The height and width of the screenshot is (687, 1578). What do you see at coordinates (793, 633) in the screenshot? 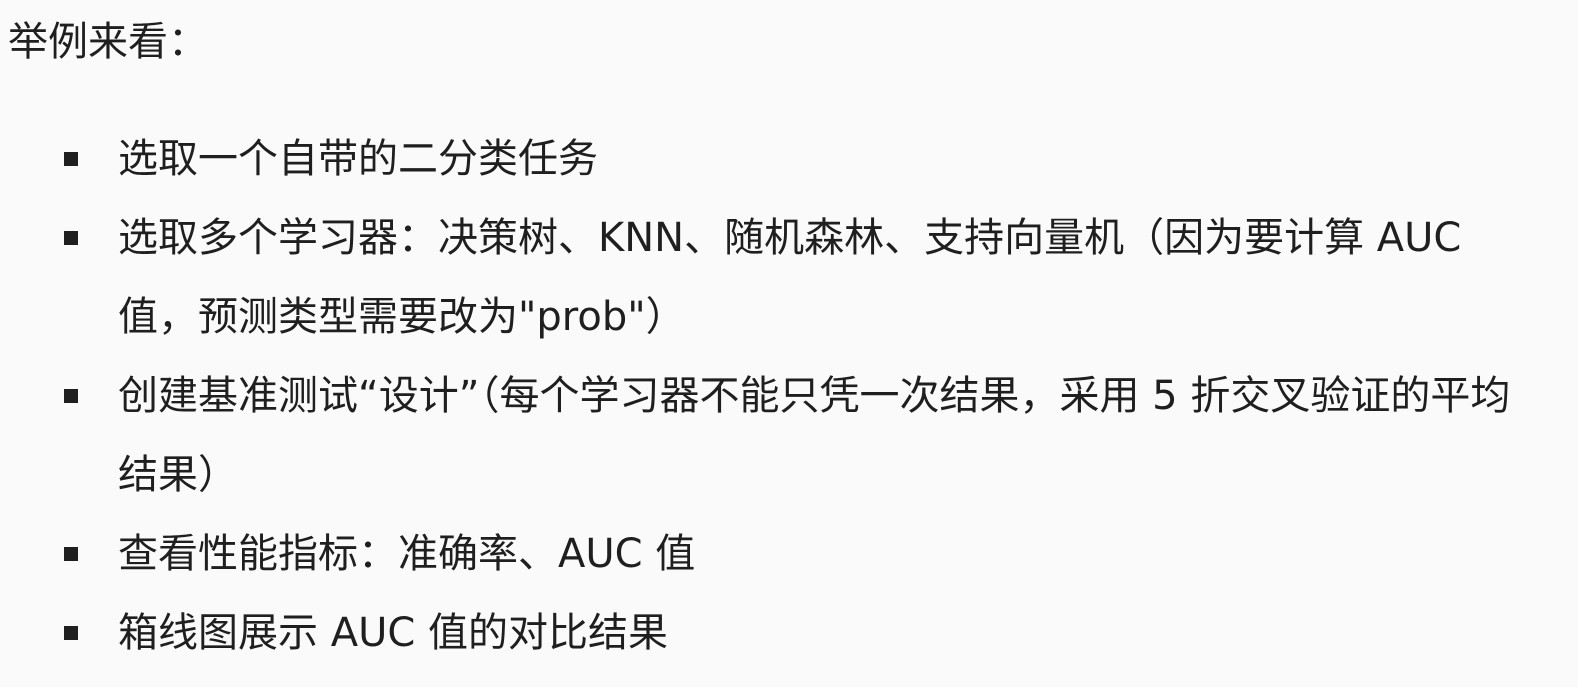
I see `list-item: 箱线图展示 AUC 值的对比结果` at bounding box center [793, 633].